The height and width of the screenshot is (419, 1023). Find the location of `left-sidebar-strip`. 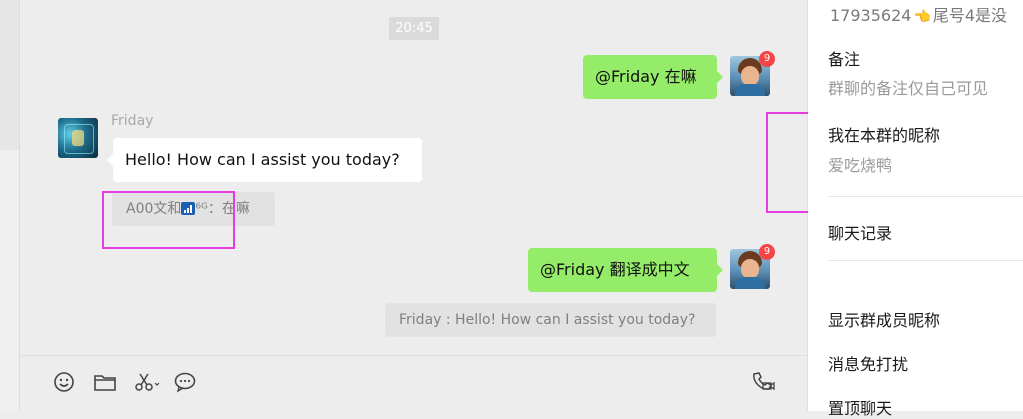

left-sidebar-strip is located at coordinates (10, 205).